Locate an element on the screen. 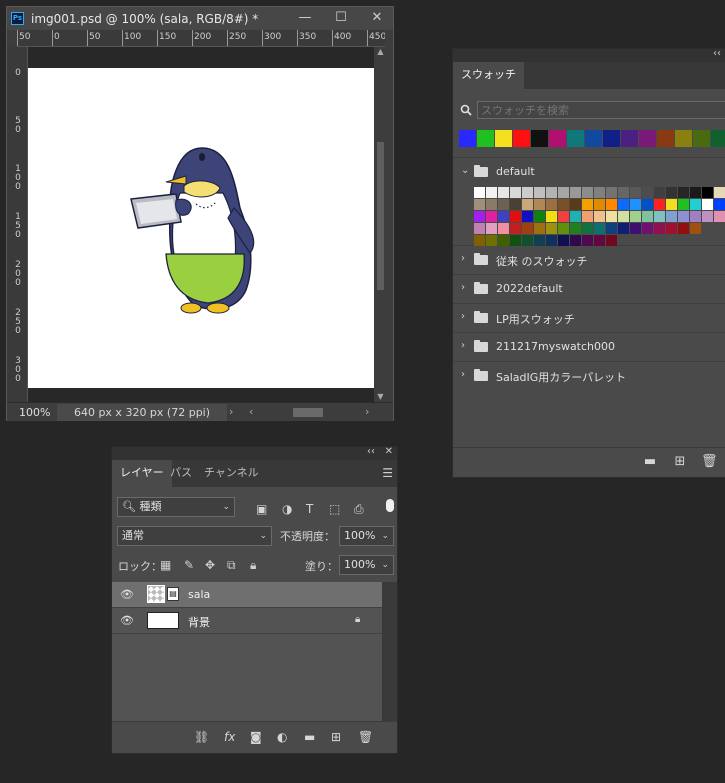 The height and width of the screenshot is (783, 725). panel-header: ‹‹ ✕ is located at coordinates (254, 453).